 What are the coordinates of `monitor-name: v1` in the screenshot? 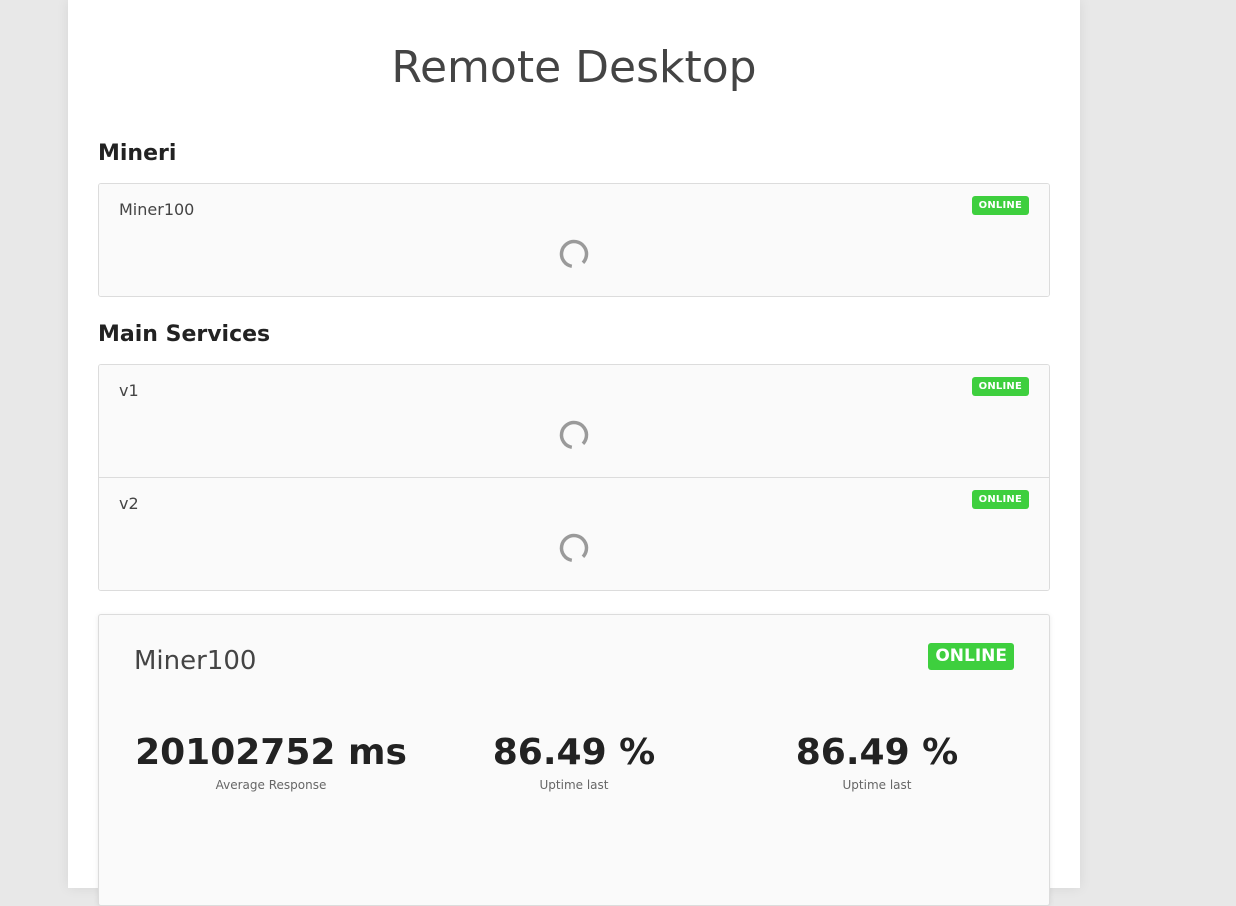 It's located at (129, 390).